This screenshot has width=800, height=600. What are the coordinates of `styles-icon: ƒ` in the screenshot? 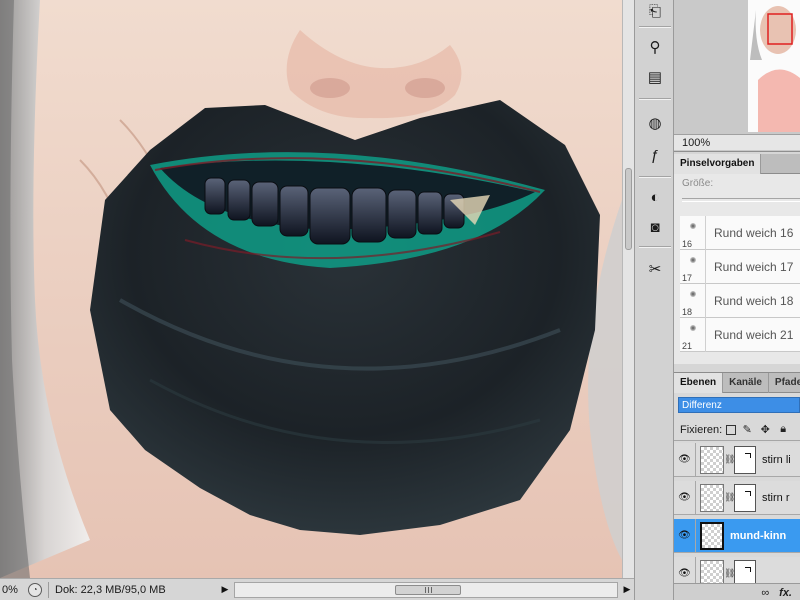 It's located at (655, 155).